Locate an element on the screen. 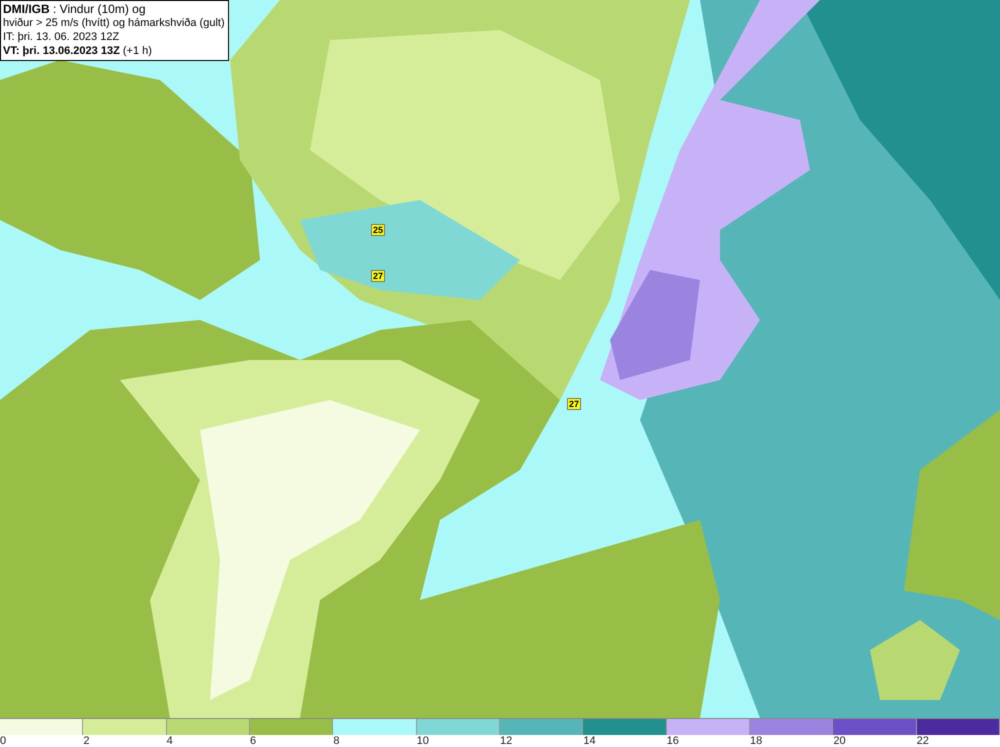 This screenshot has width=1000, height=747. gust-label: 25 is located at coordinates (378, 230).